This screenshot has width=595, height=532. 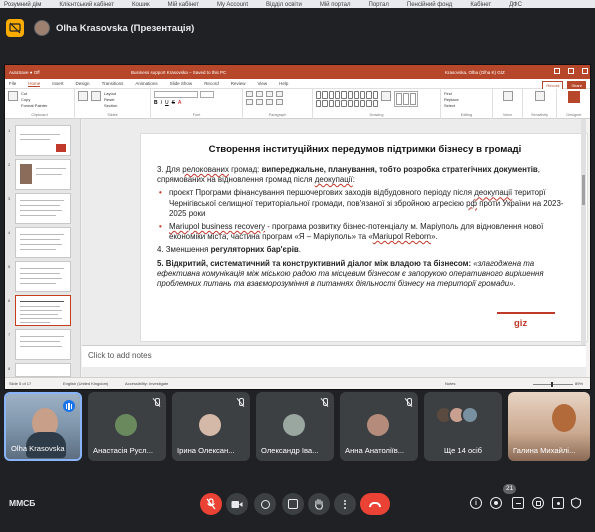 What do you see at coordinates (406, 99) in the screenshot?
I see `quick-styles-gallery` at bounding box center [406, 99].